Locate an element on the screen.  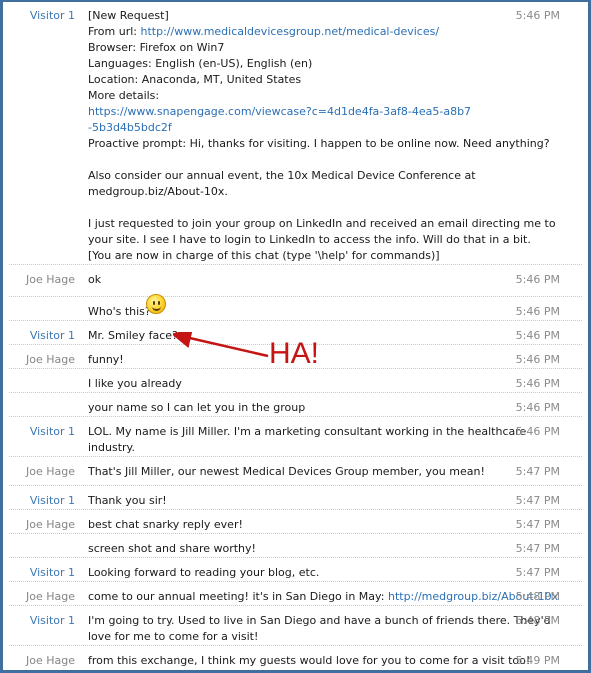
message-line: your name so I can let you in the group is located at coordinates (197, 407).